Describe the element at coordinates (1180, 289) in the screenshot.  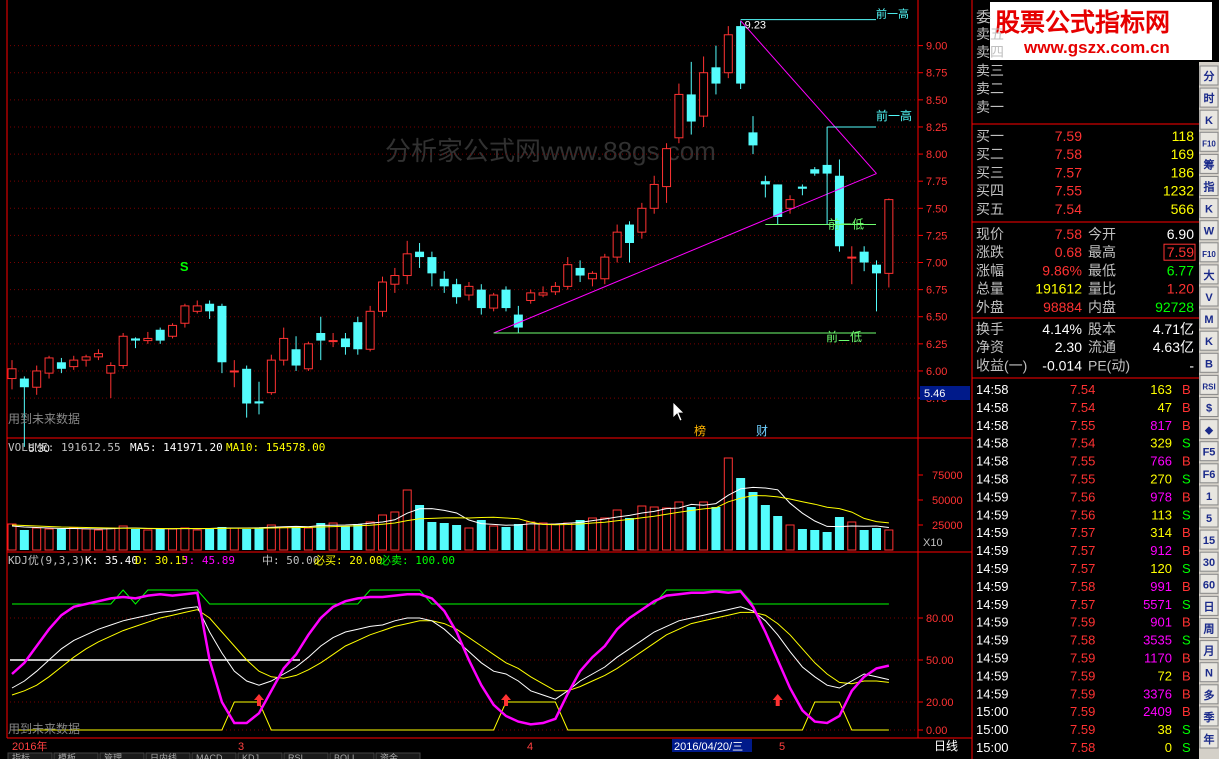
I see `stat-value: 1.20` at that location.